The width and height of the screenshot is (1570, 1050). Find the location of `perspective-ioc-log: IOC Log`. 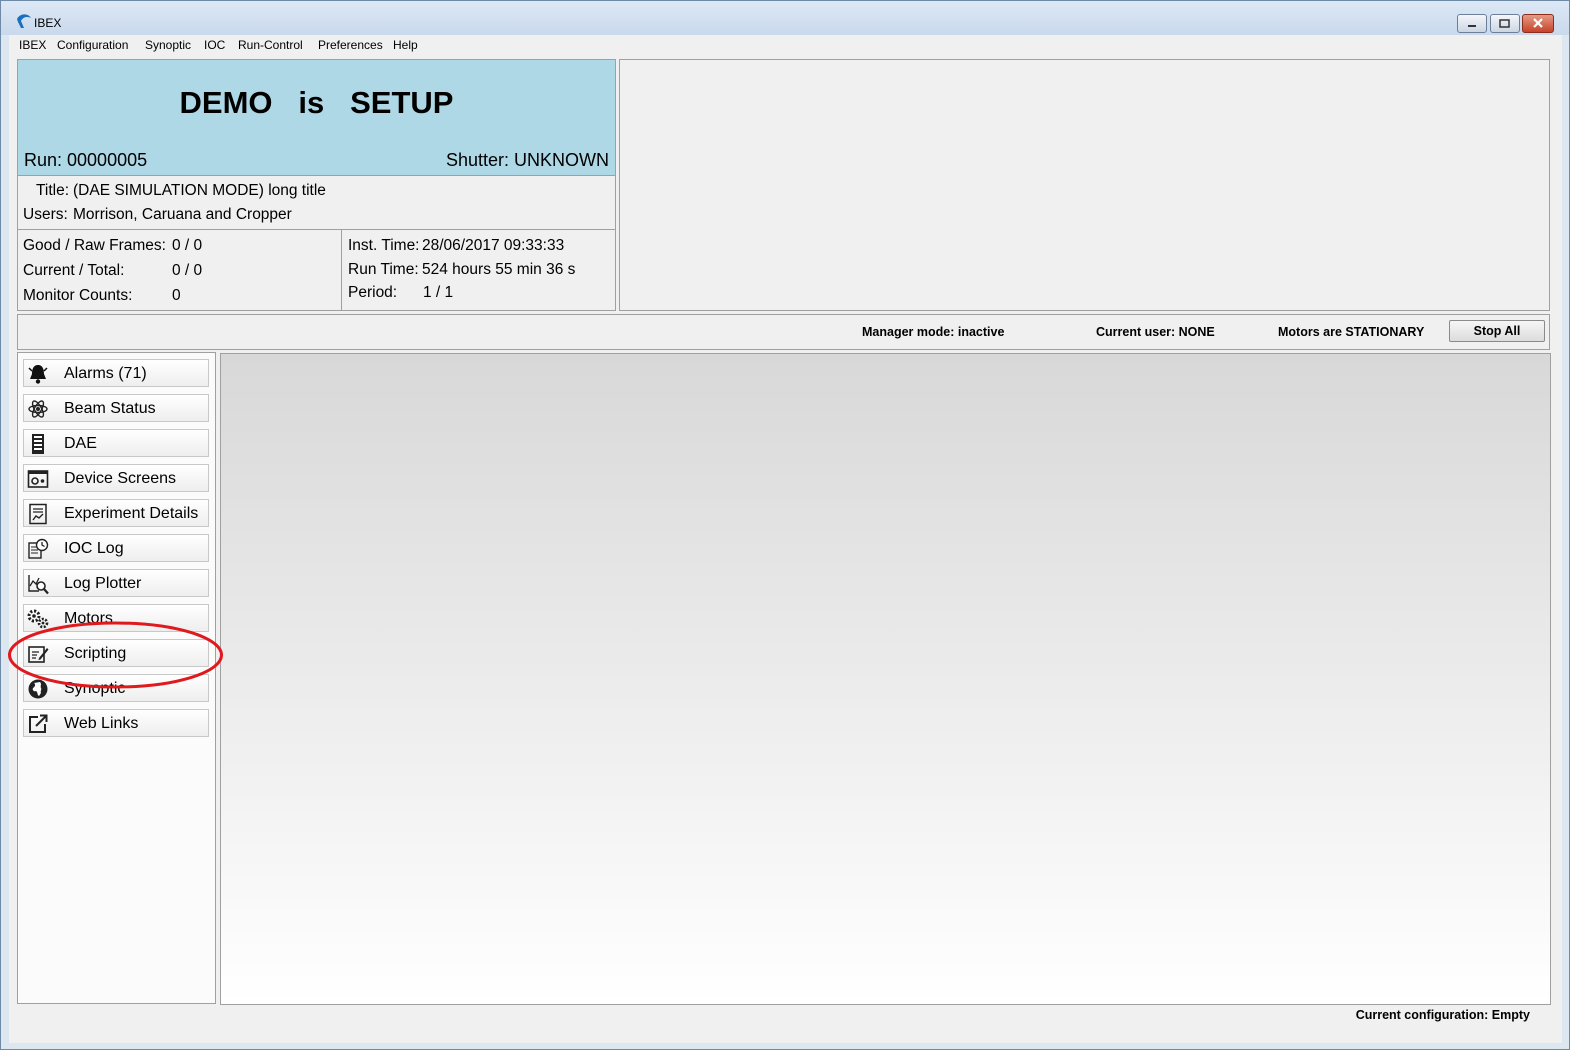

perspective-ioc-log: IOC Log is located at coordinates (116, 548).